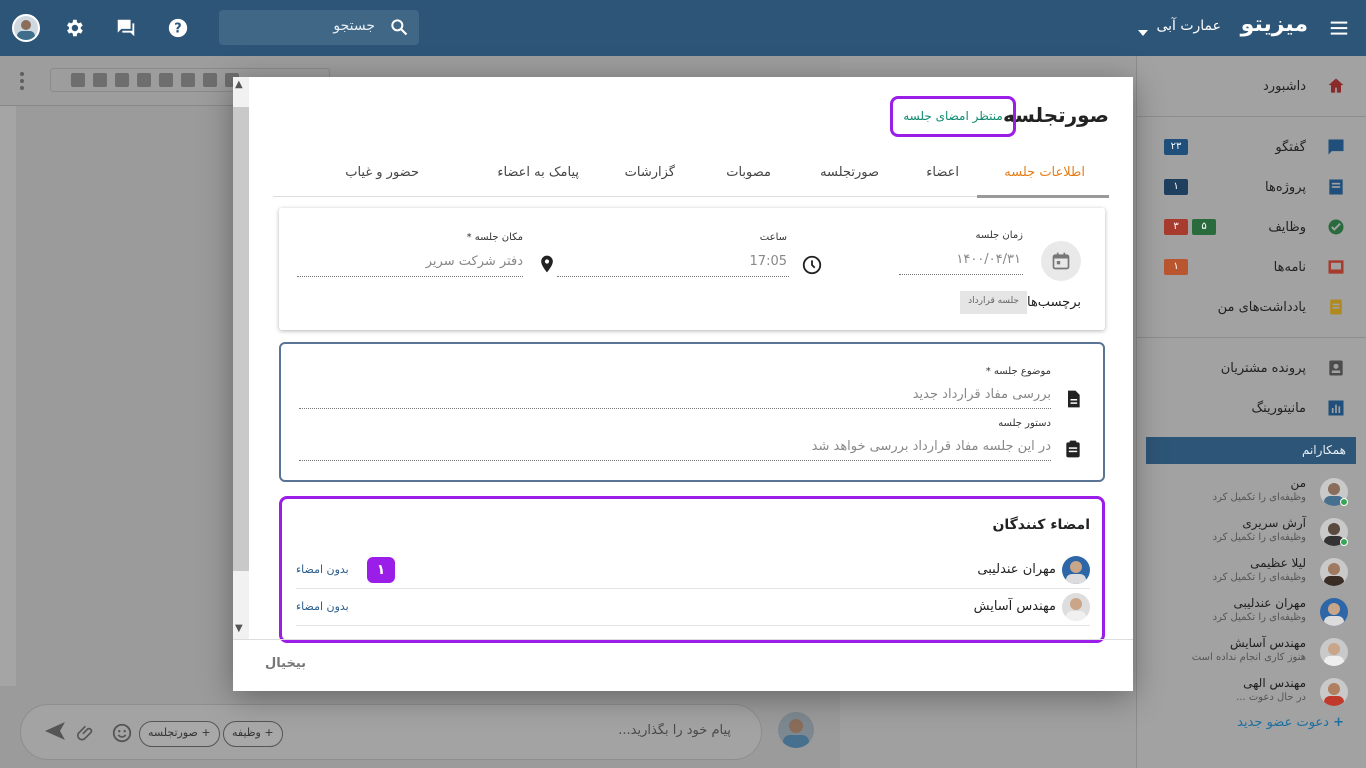 Image resolution: width=1366 pixels, height=768 pixels. I want to click on scroll-thumb, so click(241, 339).